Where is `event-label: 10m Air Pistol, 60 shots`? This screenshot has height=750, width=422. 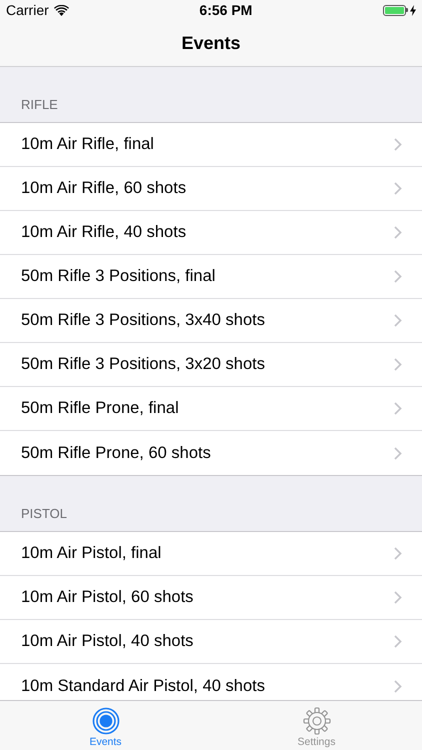
event-label: 10m Air Pistol, 60 shots is located at coordinates (107, 597).